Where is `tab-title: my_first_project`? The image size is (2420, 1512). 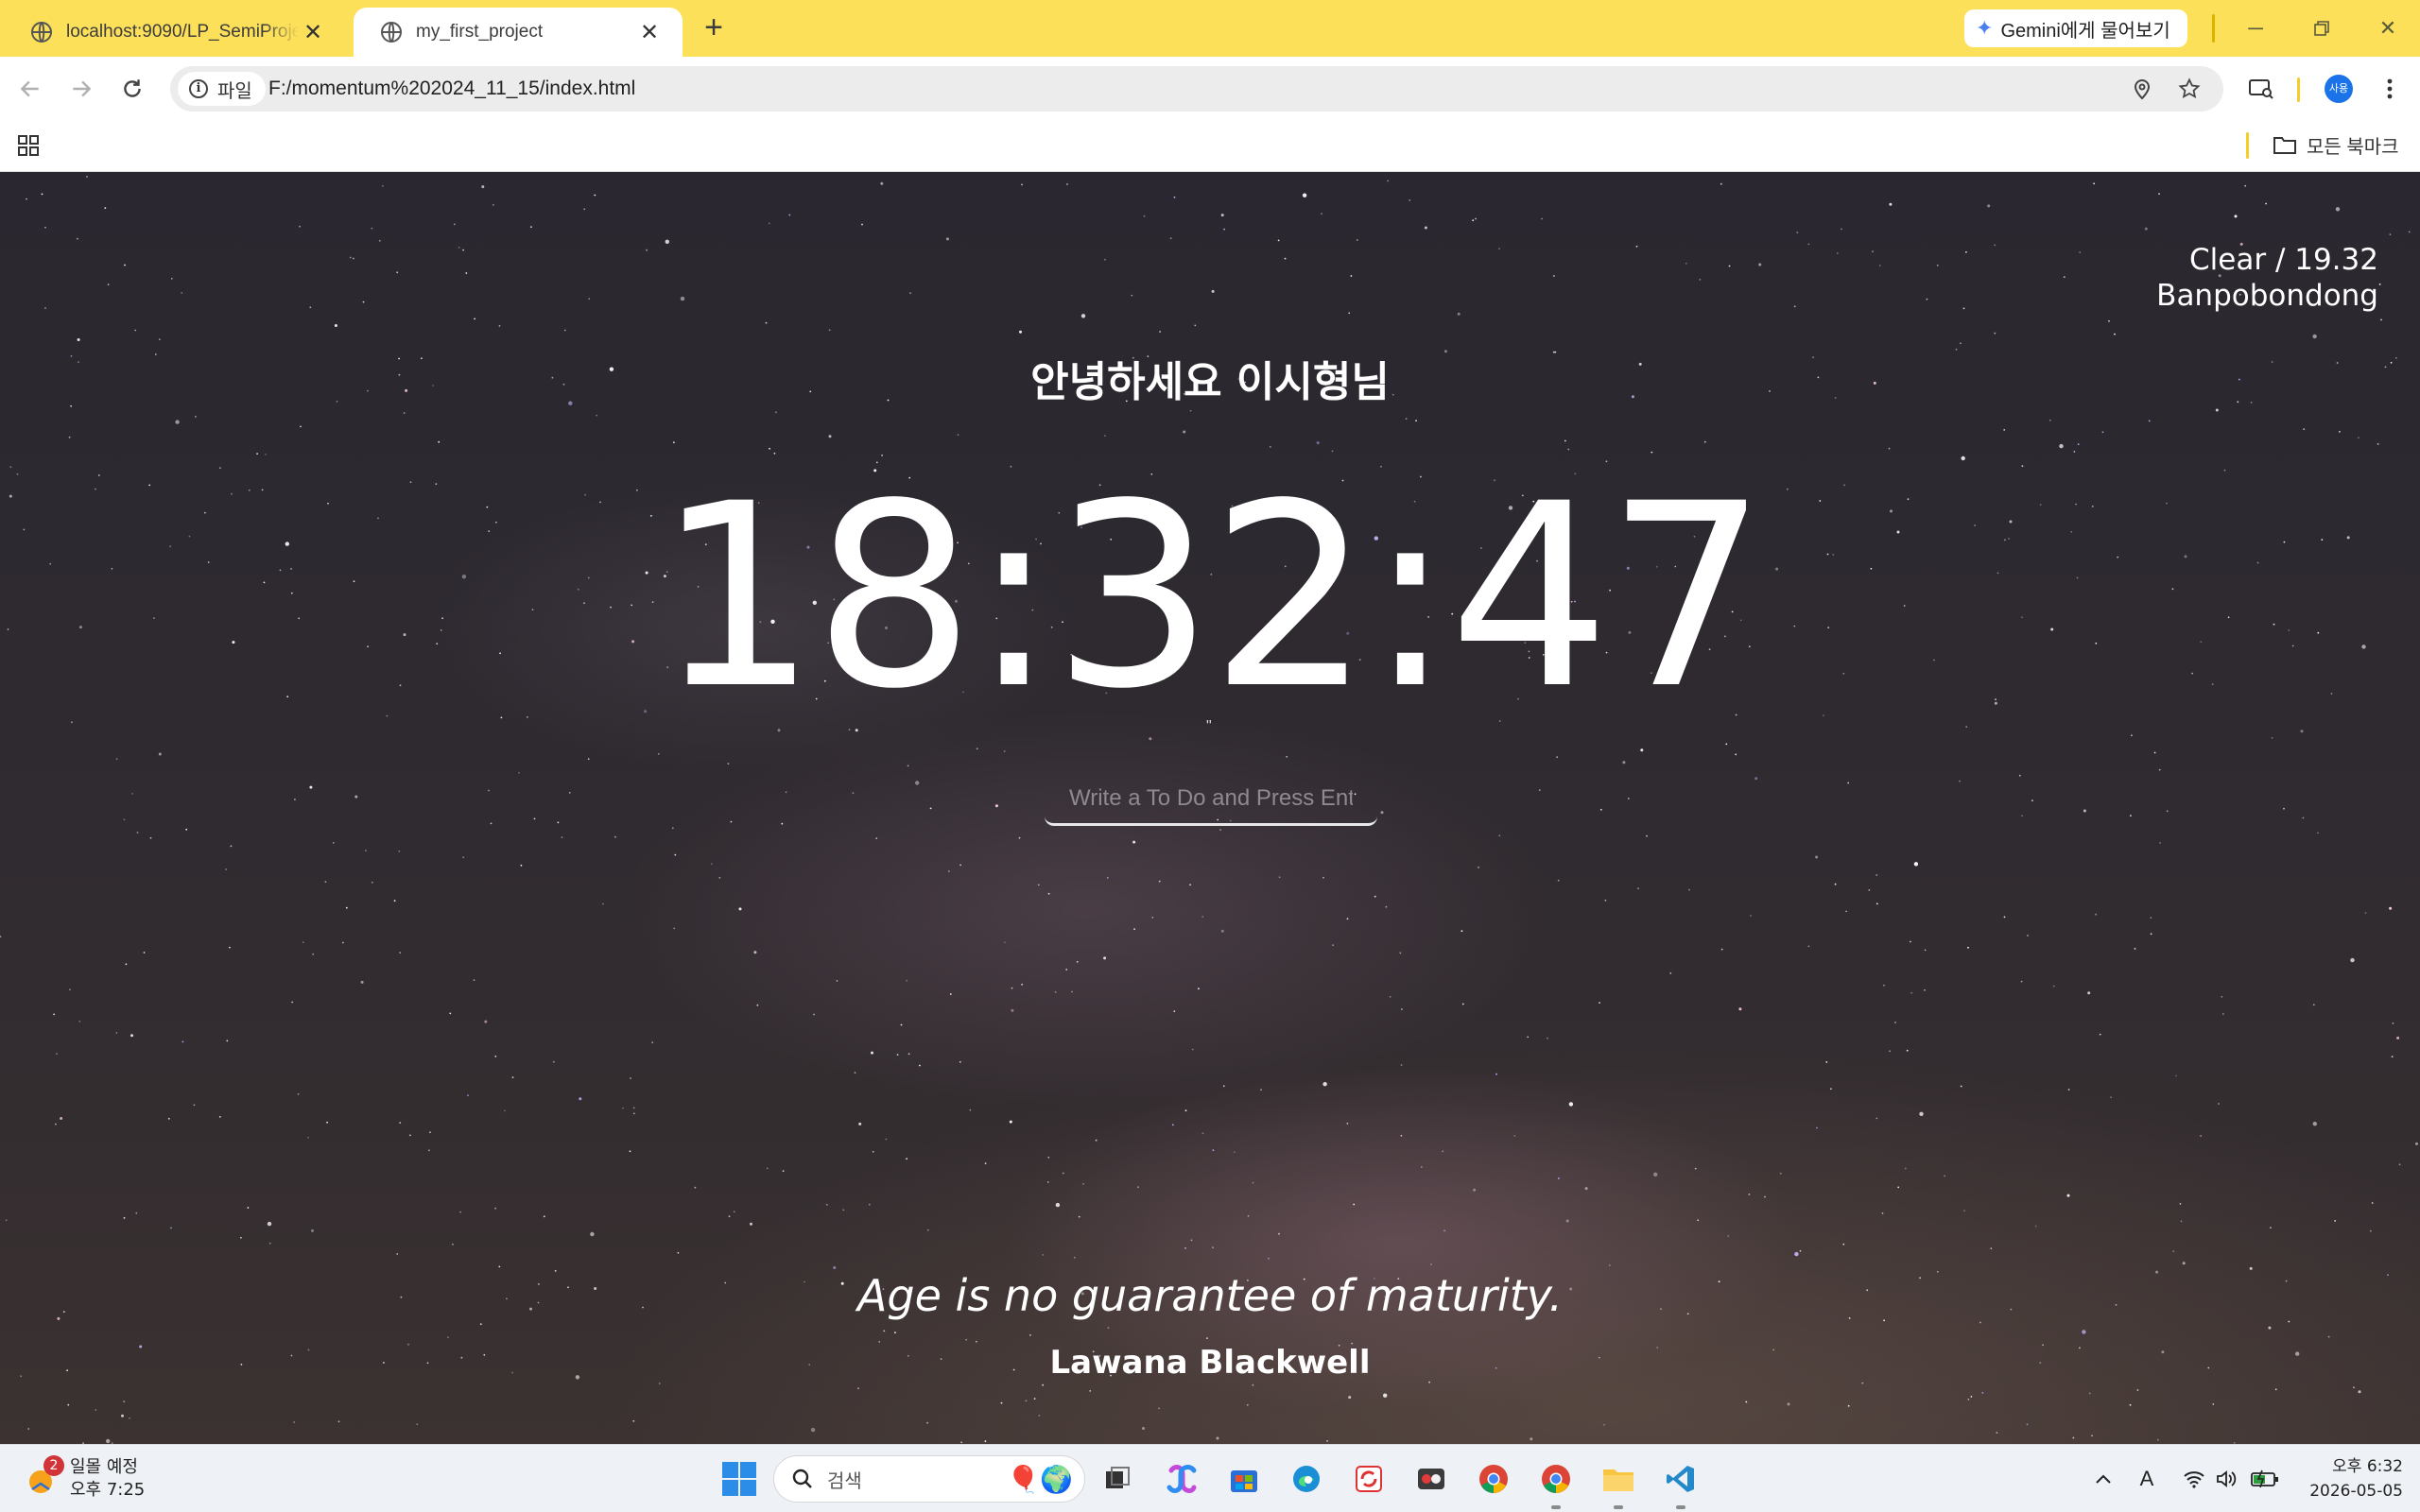
tab-title: my_first_project is located at coordinates (480, 32).